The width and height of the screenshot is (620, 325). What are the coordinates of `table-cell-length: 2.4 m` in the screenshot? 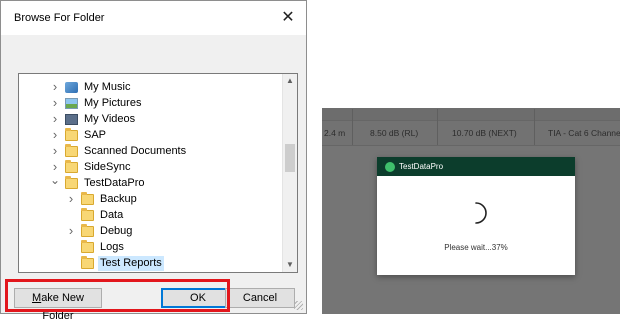 It's located at (335, 133).